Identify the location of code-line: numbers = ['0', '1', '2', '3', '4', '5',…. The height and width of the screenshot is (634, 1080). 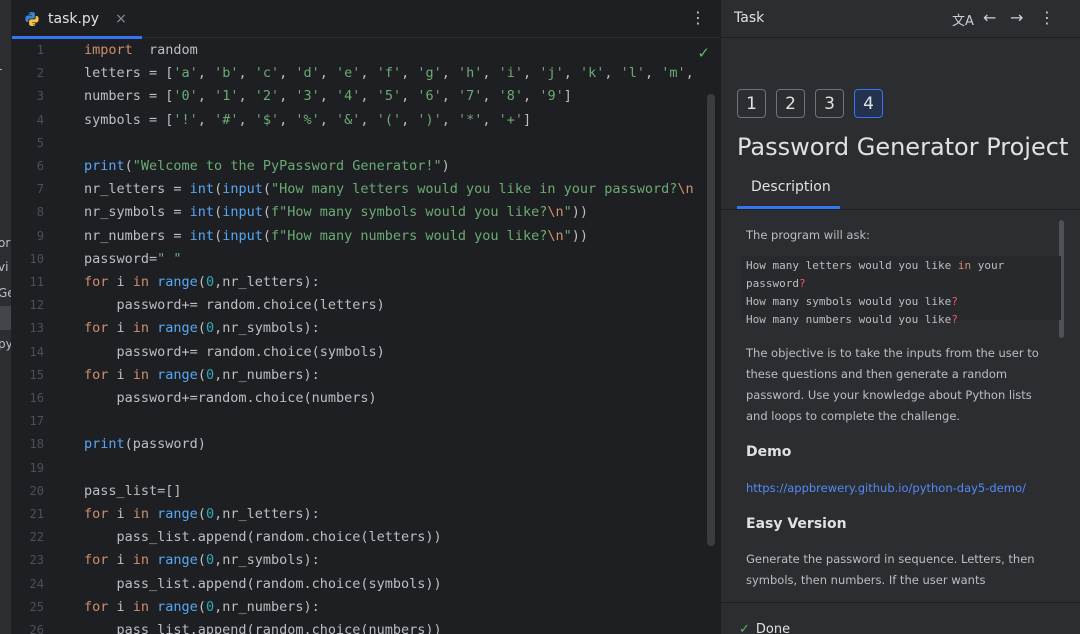
(328, 96).